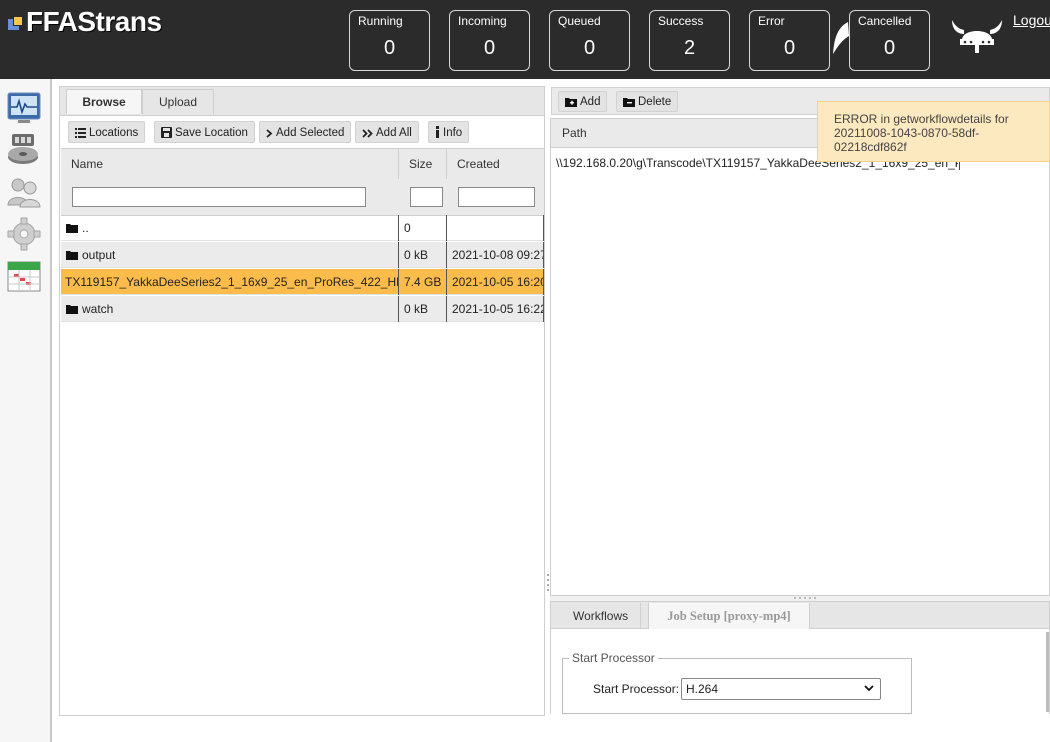 The image size is (1050, 742). Describe the element at coordinates (579, 21) in the screenshot. I see `stat-label: Queued` at that location.